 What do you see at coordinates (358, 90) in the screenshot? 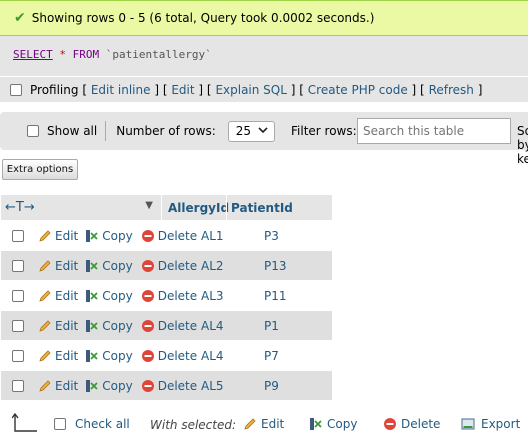
I see `create-php-code-link: Create PHP code` at bounding box center [358, 90].